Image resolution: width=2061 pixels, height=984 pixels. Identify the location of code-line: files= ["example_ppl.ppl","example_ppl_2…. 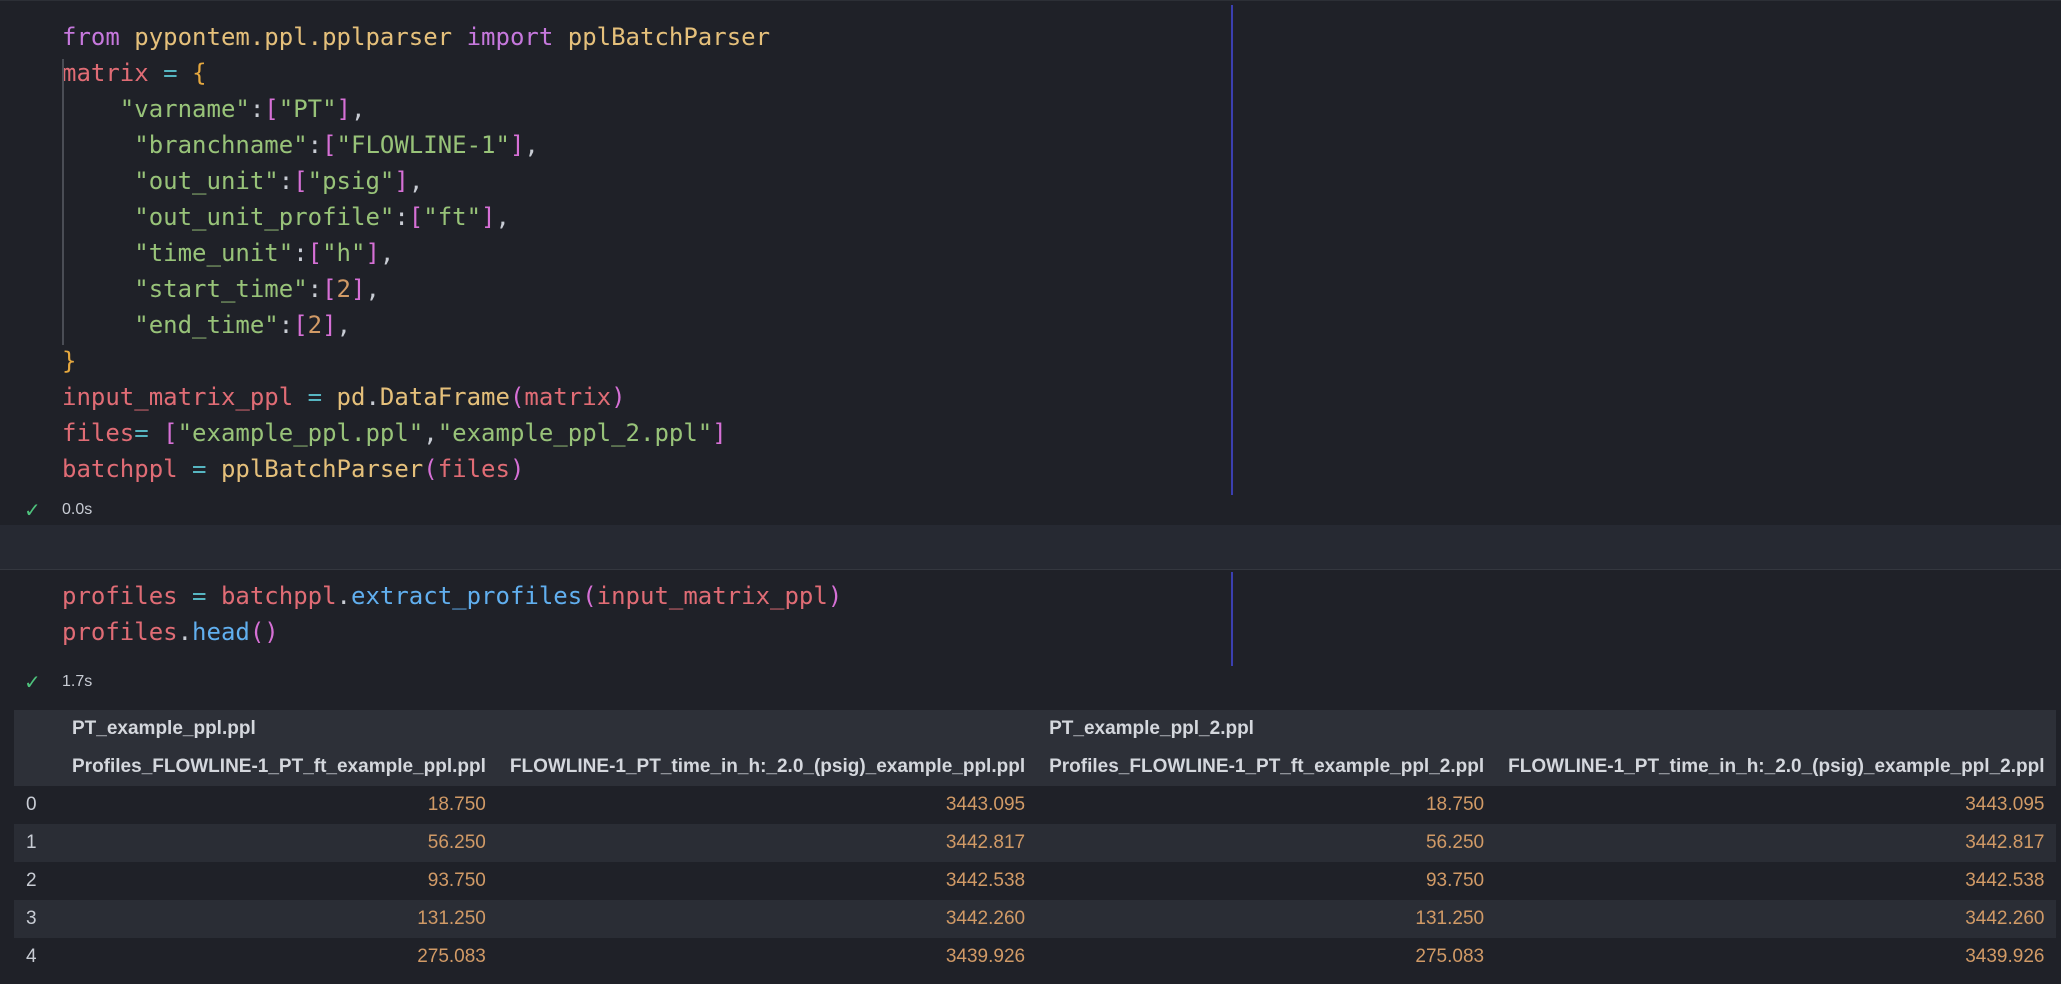
(416, 433).